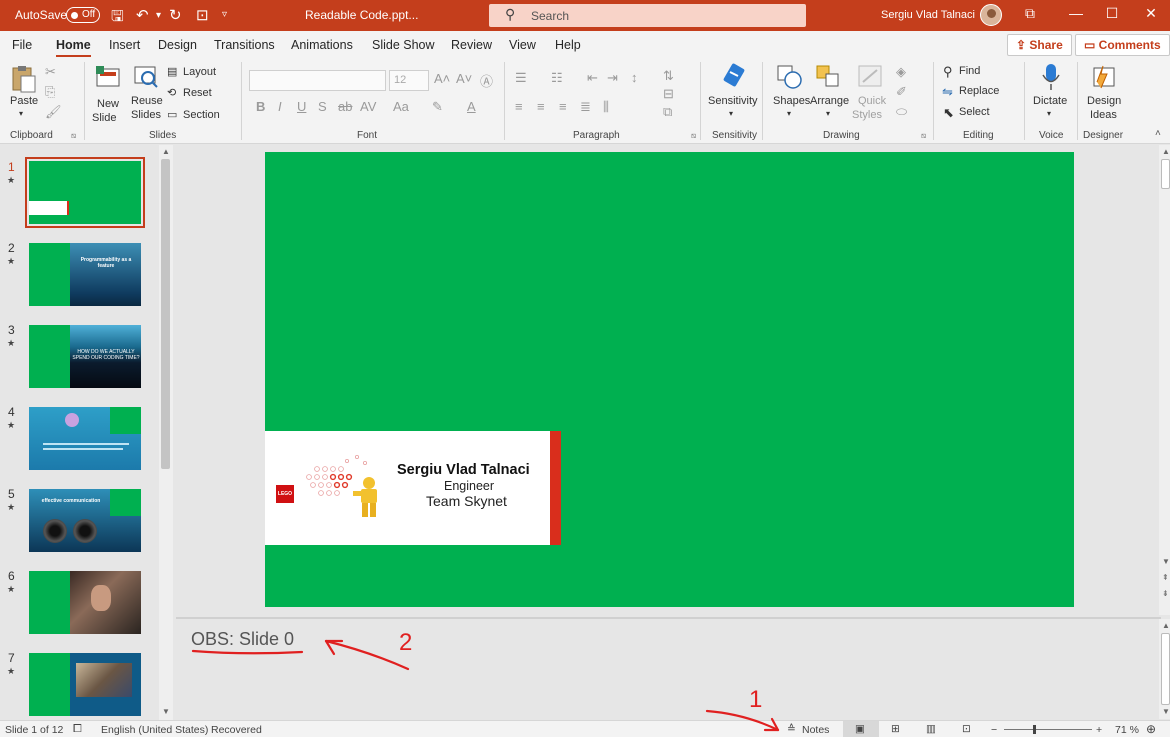 The height and width of the screenshot is (737, 1170). I want to click on tab-insert: Insert, so click(124, 45).